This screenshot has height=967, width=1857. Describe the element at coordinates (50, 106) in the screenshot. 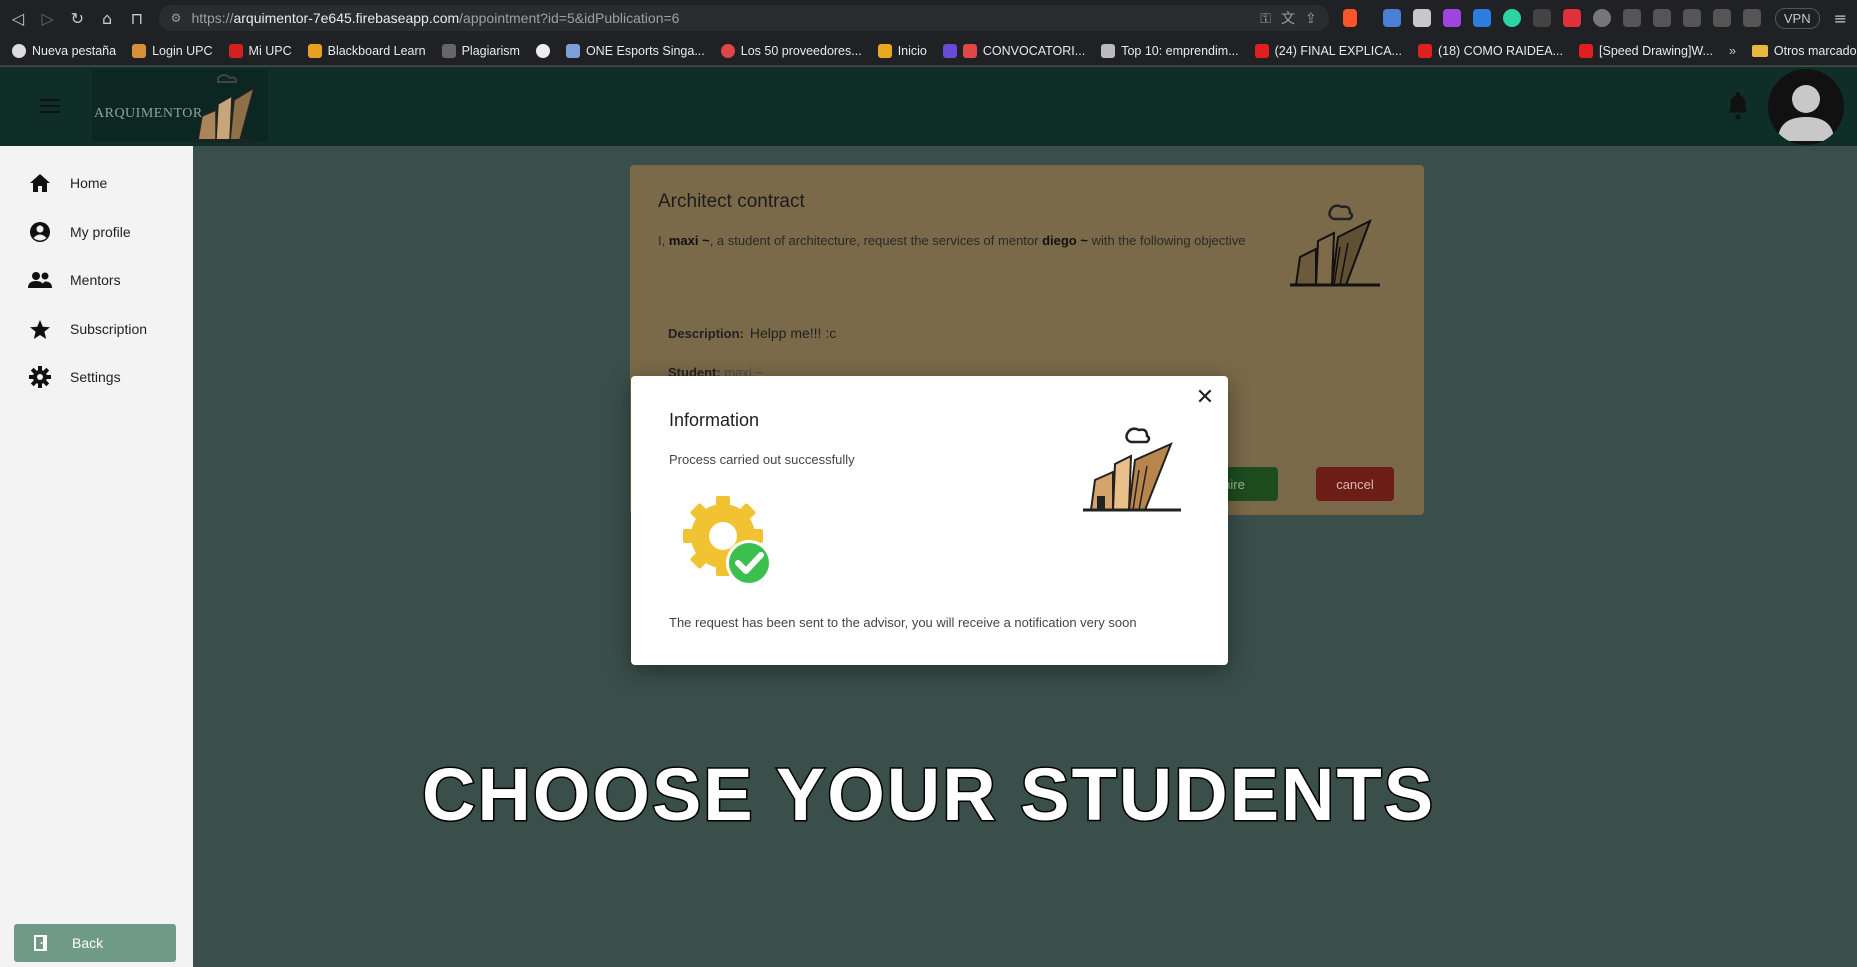

I see `hamburger-menu-icon` at that location.